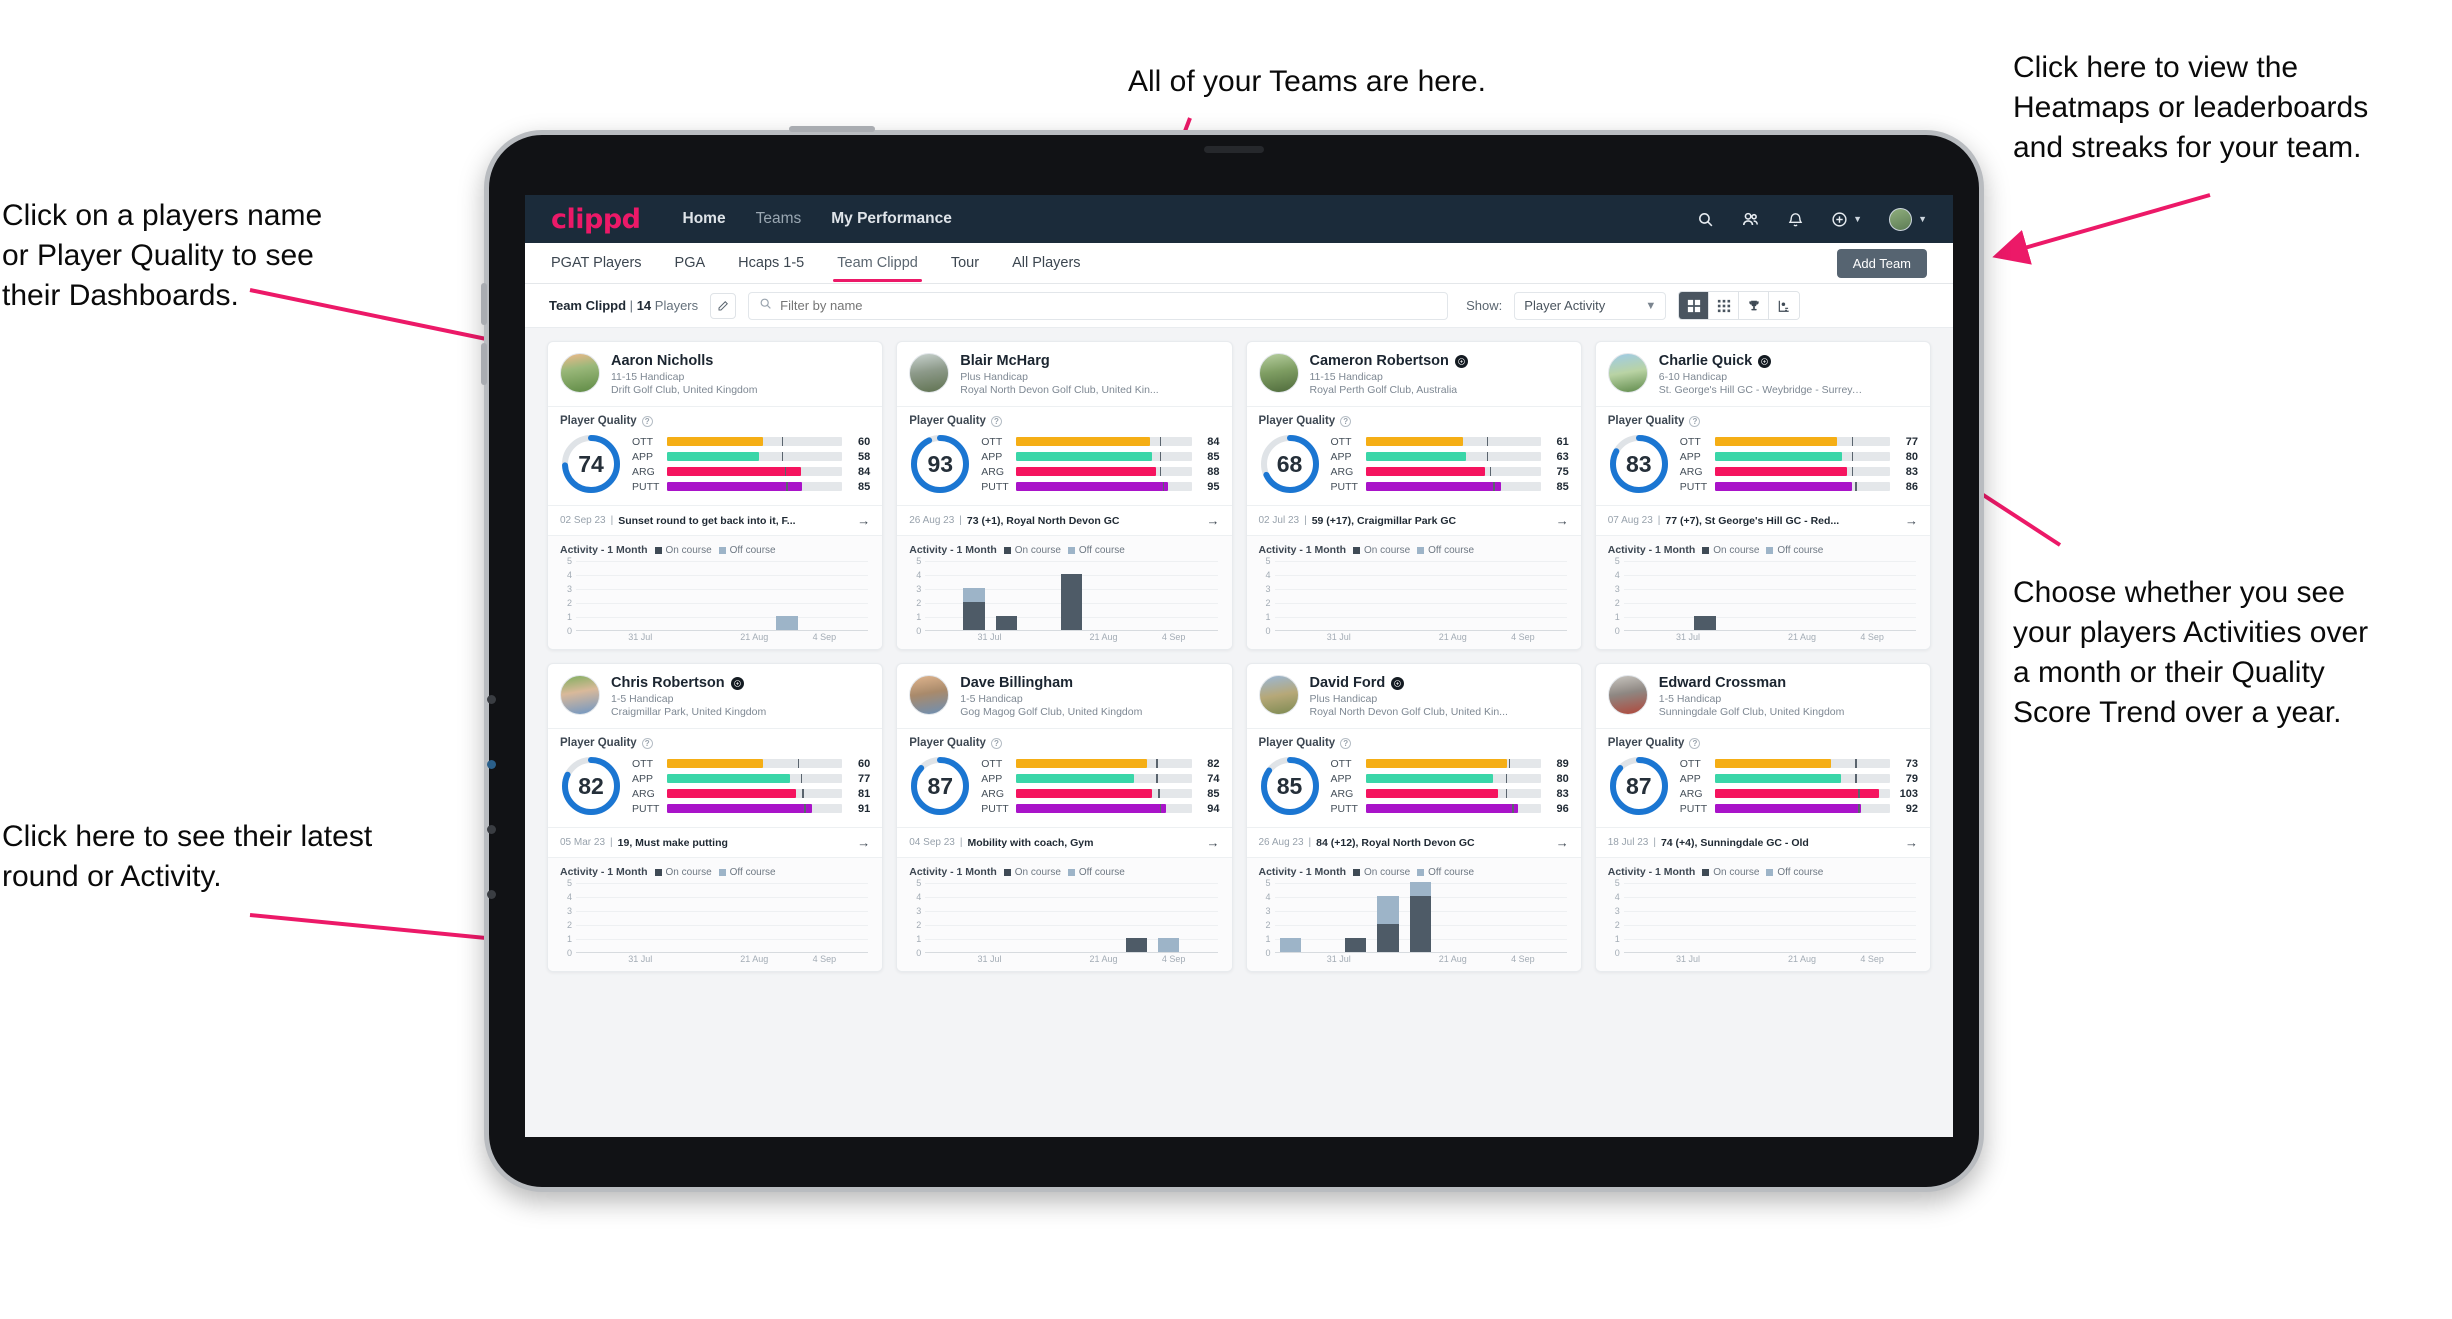 Image resolution: width=2452 pixels, height=1319 pixels. Describe the element at coordinates (484, 304) in the screenshot. I see `volume-up-button` at that location.